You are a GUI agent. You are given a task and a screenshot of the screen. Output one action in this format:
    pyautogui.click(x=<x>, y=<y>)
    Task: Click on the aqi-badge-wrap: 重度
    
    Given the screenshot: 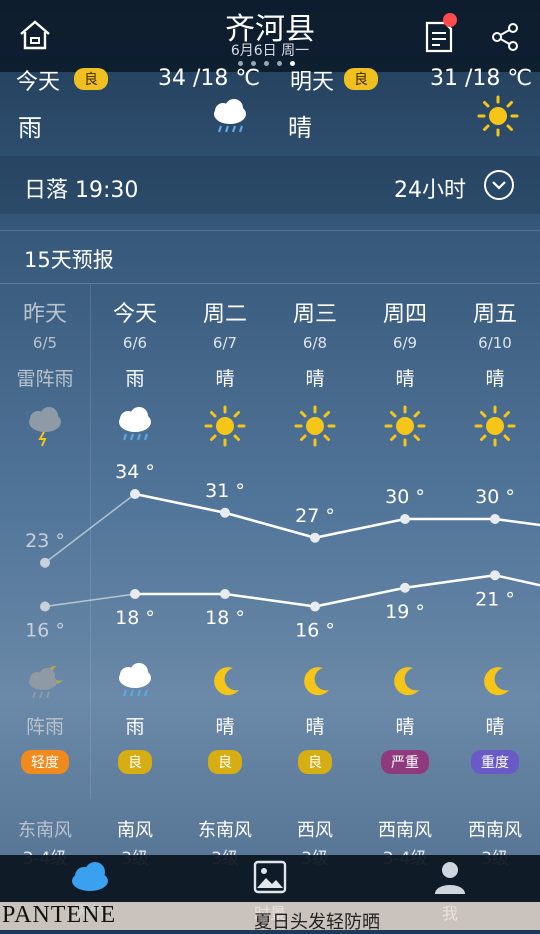 What is the action you would take?
    pyautogui.click(x=495, y=762)
    